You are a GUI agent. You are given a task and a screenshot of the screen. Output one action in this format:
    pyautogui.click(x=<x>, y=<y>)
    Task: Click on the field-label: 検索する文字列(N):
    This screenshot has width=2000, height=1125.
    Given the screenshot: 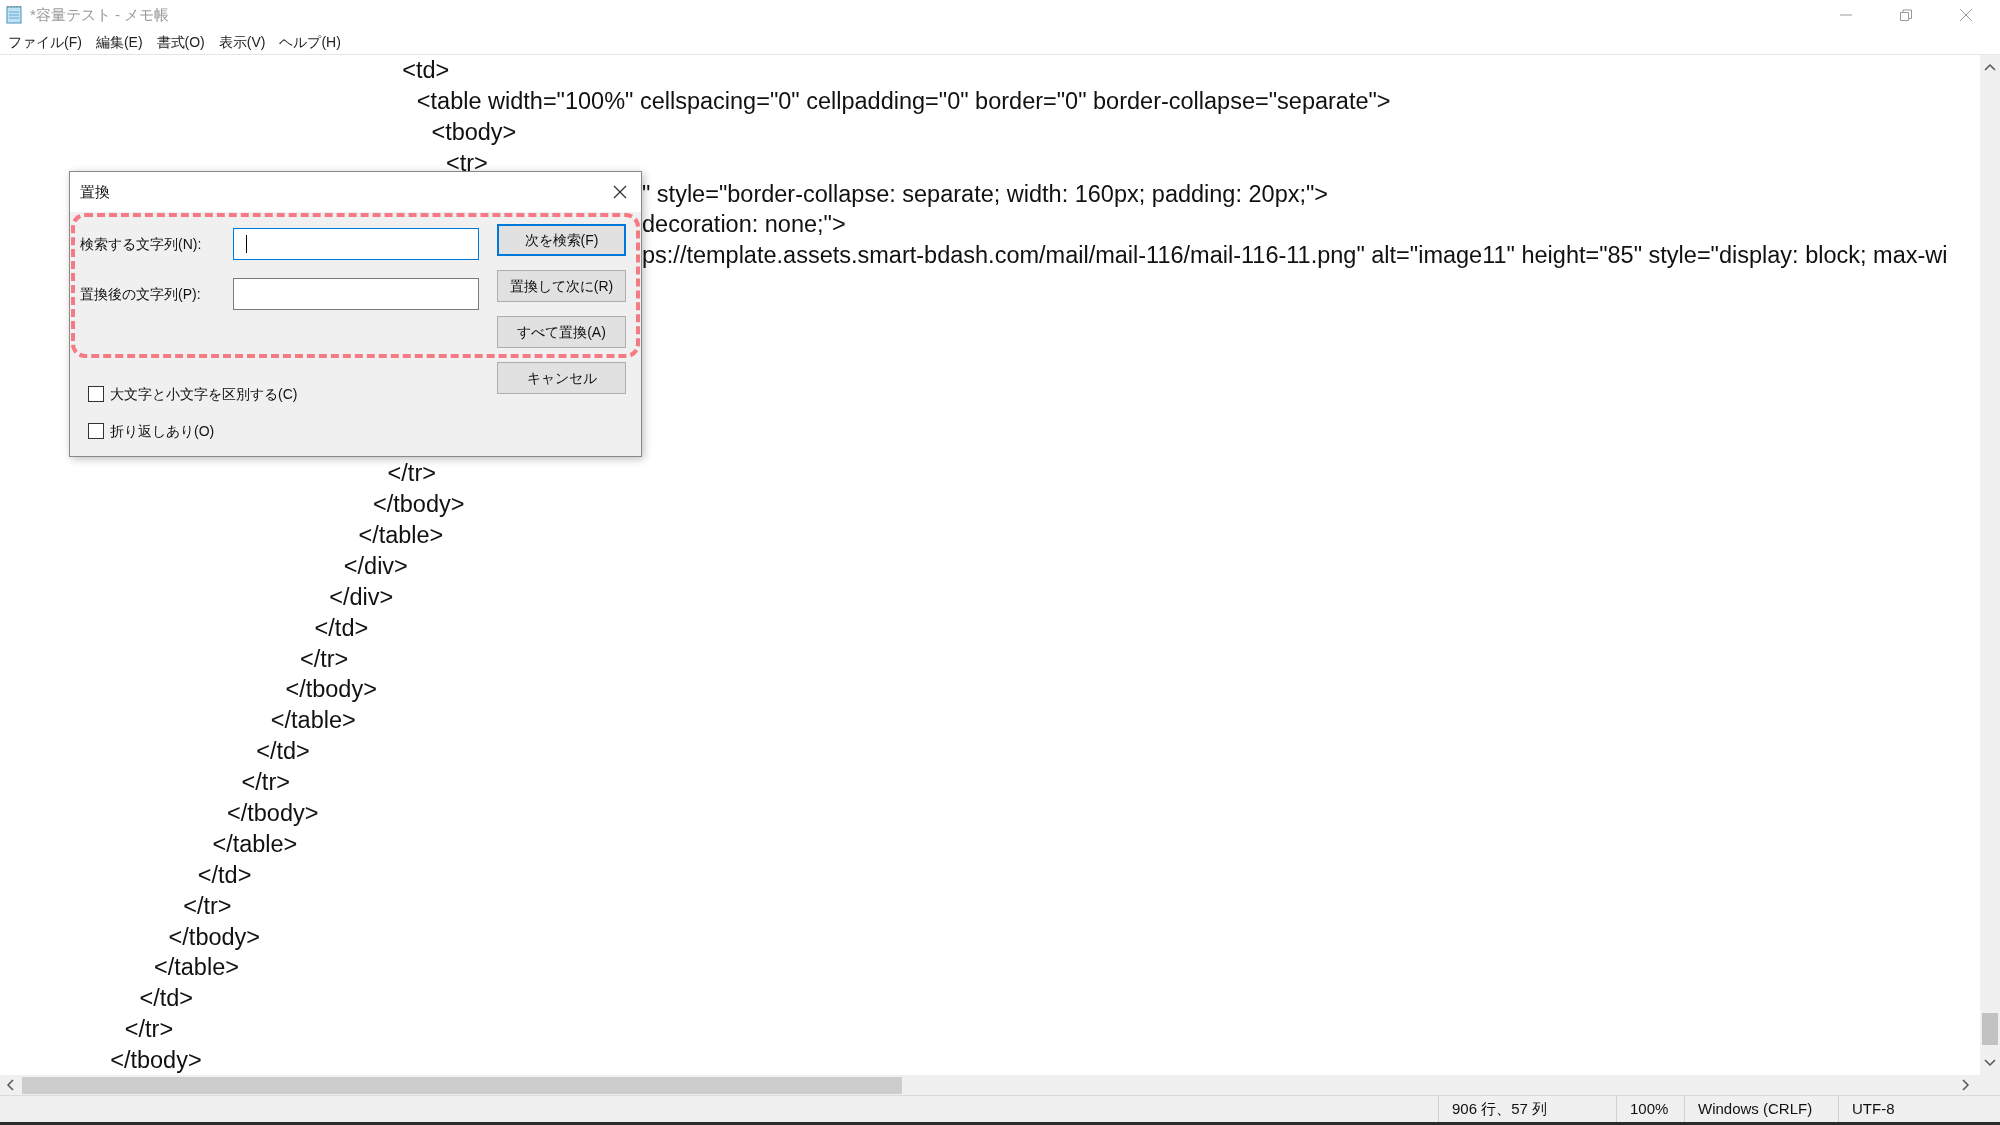 What is the action you would take?
    pyautogui.click(x=141, y=244)
    